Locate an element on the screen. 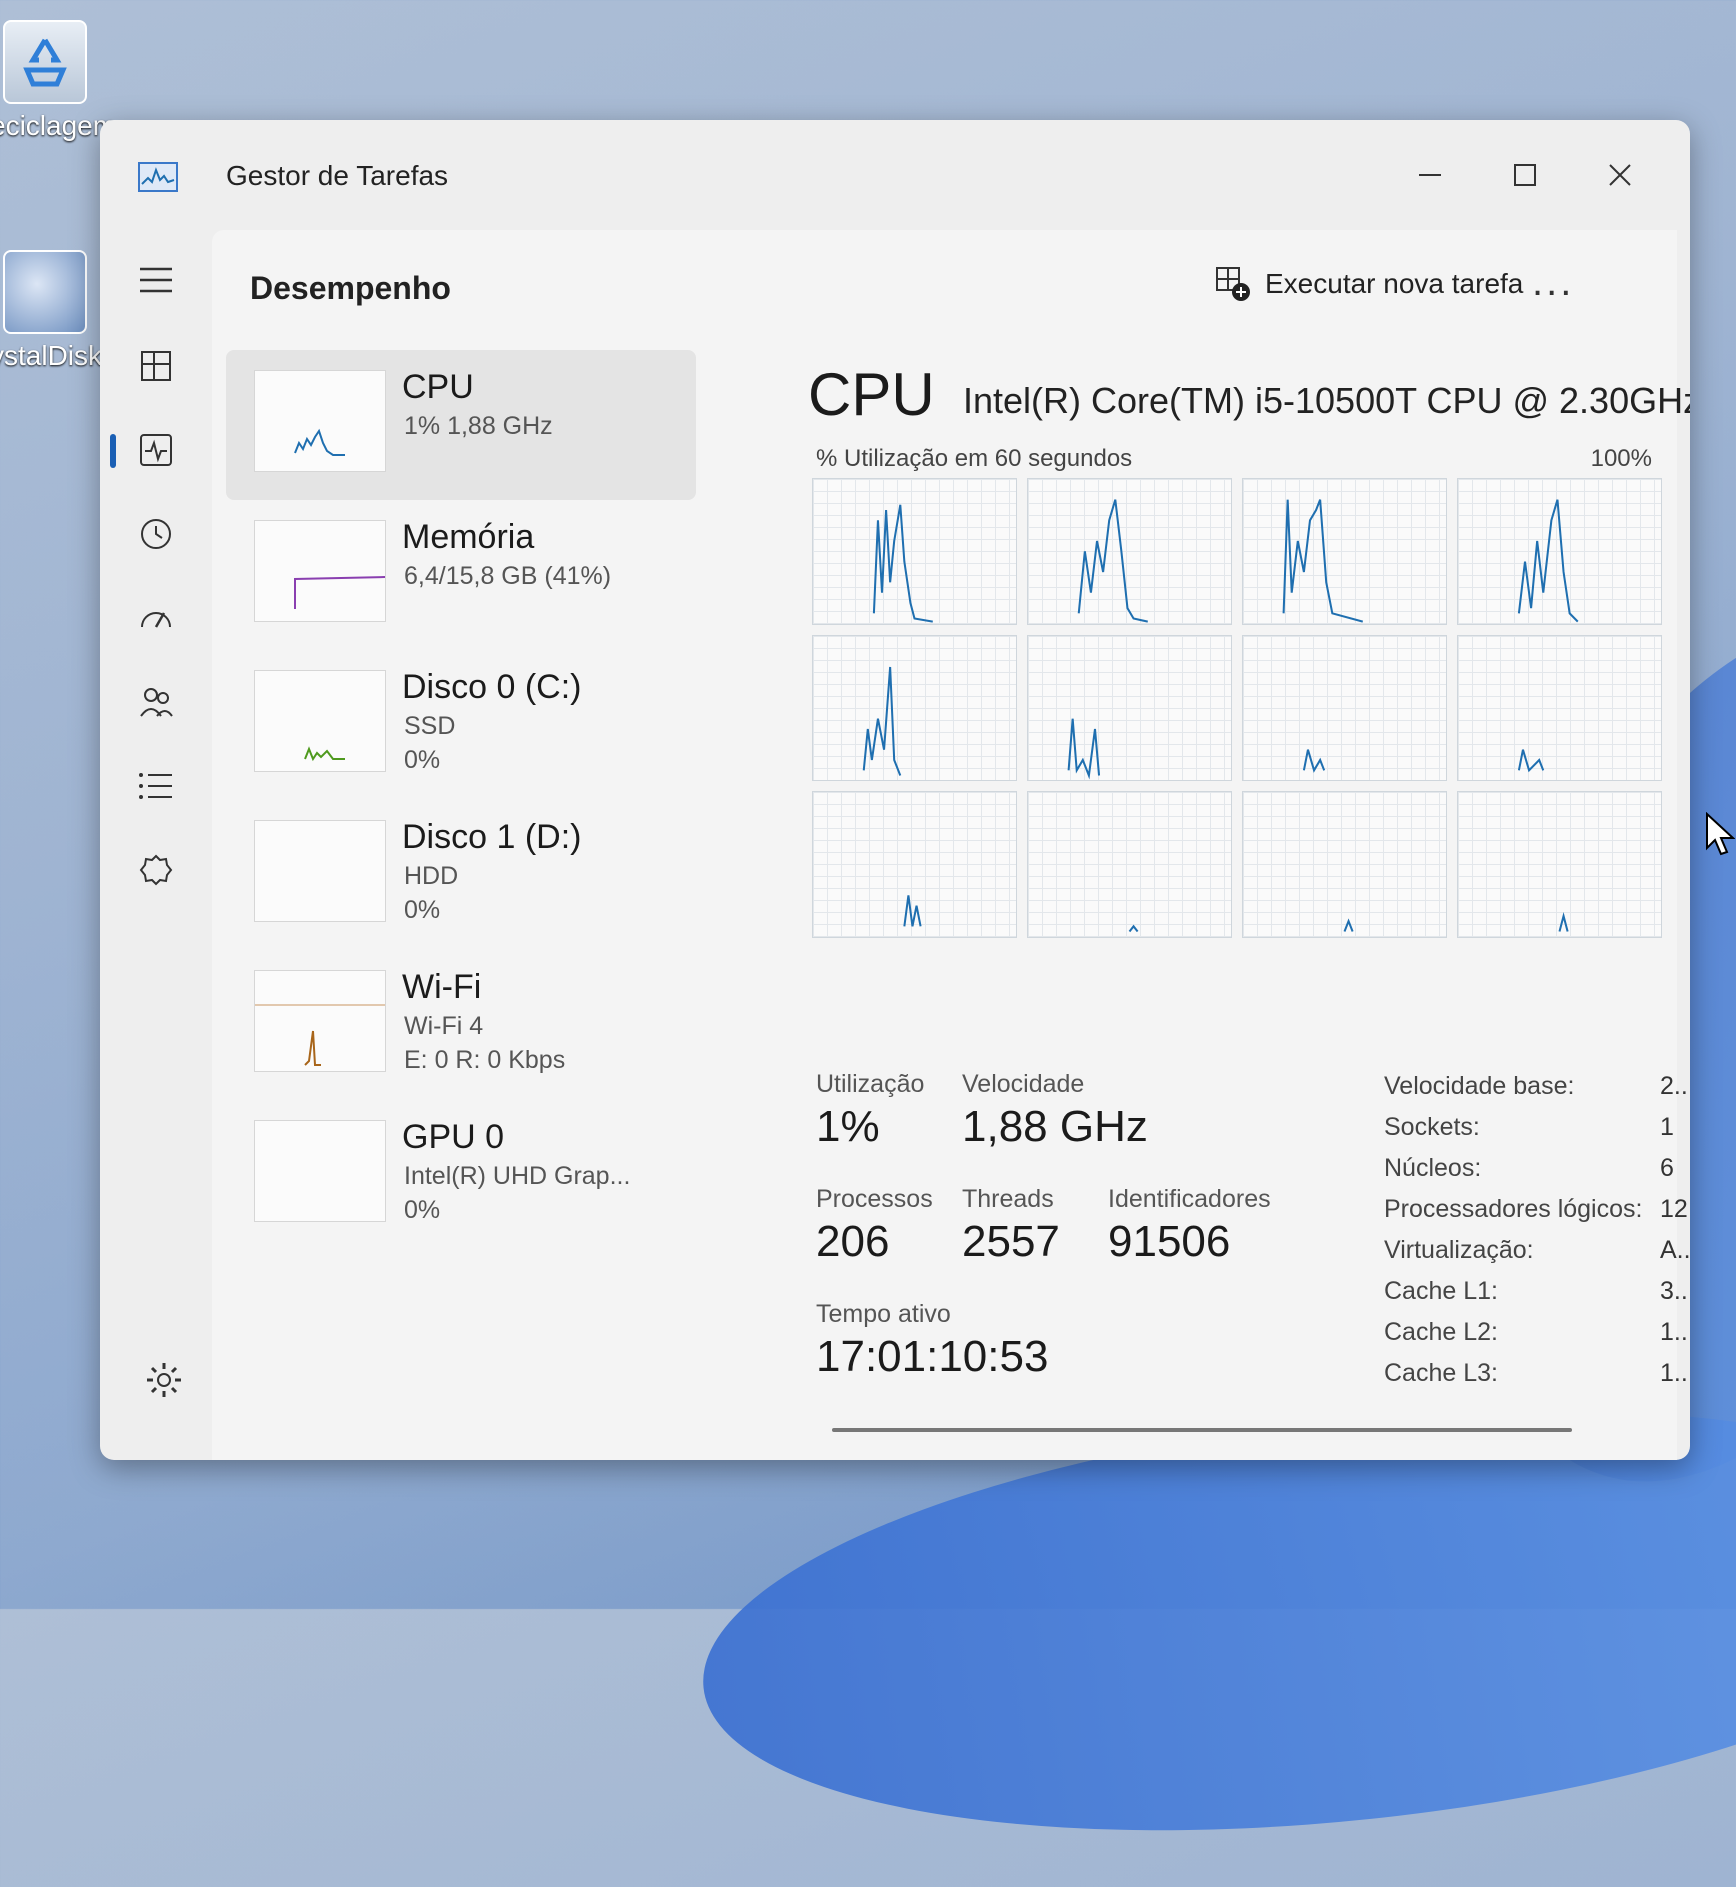  run-new-task-button: Executar nova tarefa is located at coordinates (1369, 284).